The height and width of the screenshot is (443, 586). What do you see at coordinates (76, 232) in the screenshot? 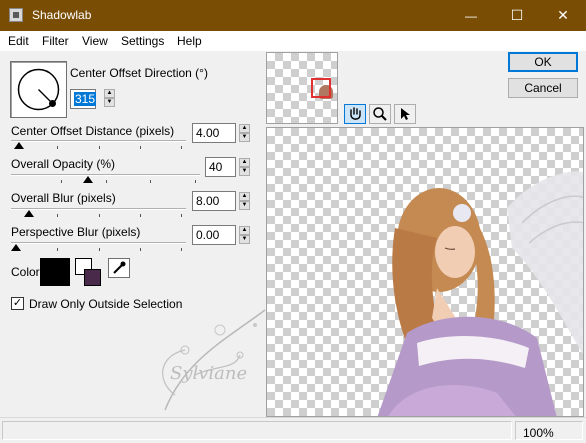
I see `perspective-label: Perspective Blur (pixels)` at bounding box center [76, 232].